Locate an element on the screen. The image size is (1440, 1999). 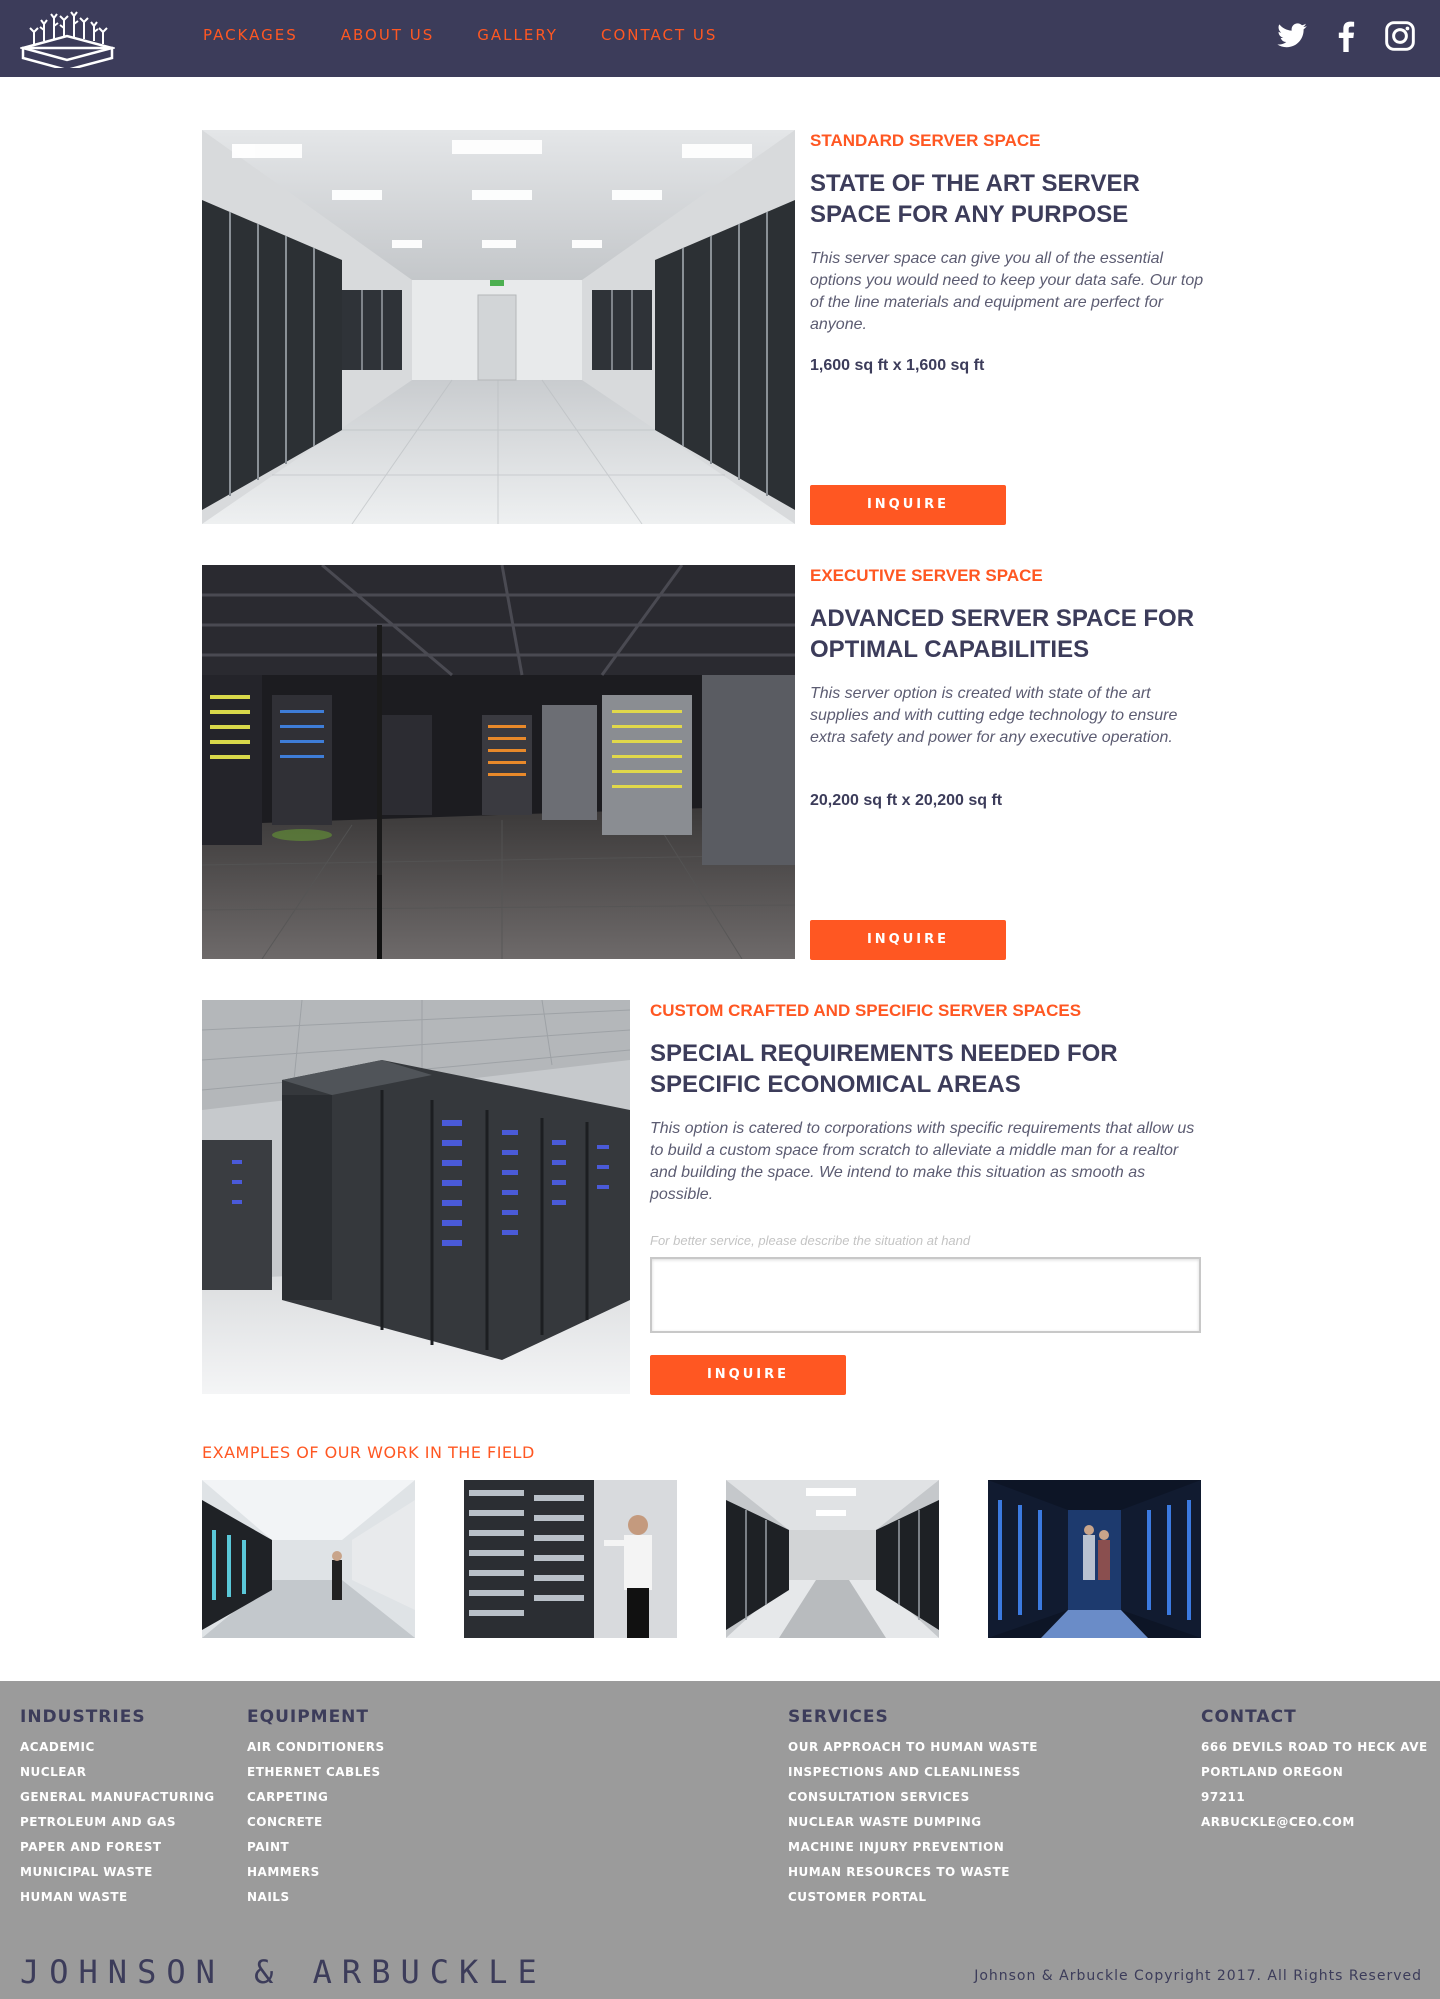
package-kicker: EXECUTIVE SERVER SPACE is located at coordinates (926, 575).